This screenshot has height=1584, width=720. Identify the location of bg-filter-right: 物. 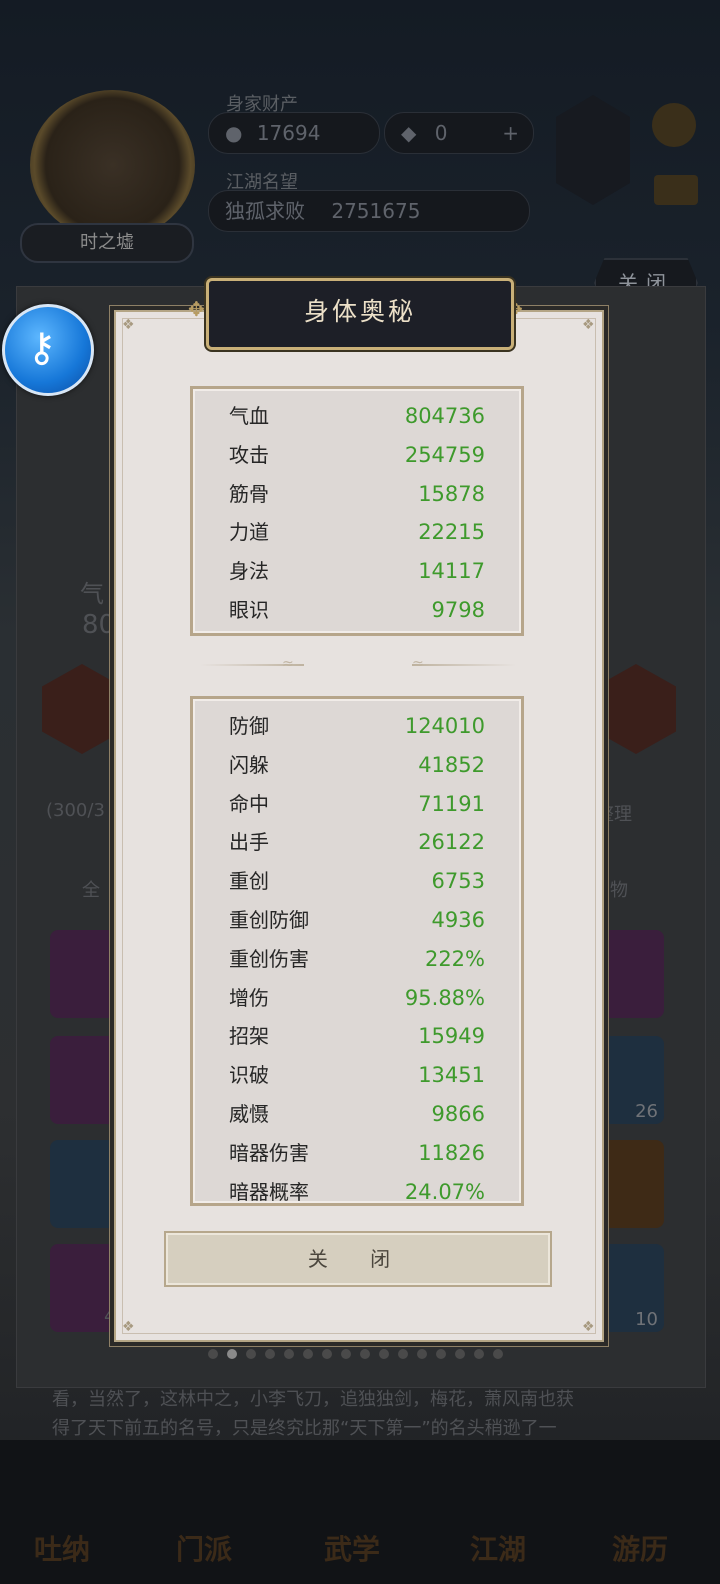
(619, 889).